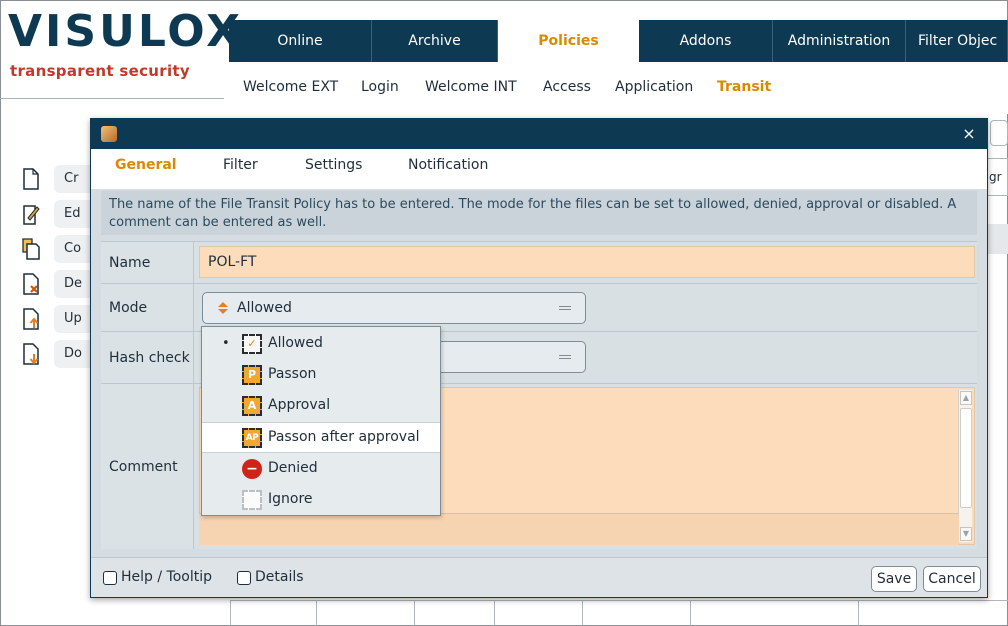  What do you see at coordinates (147, 466) in the screenshot?
I see `comment-label: Comment` at bounding box center [147, 466].